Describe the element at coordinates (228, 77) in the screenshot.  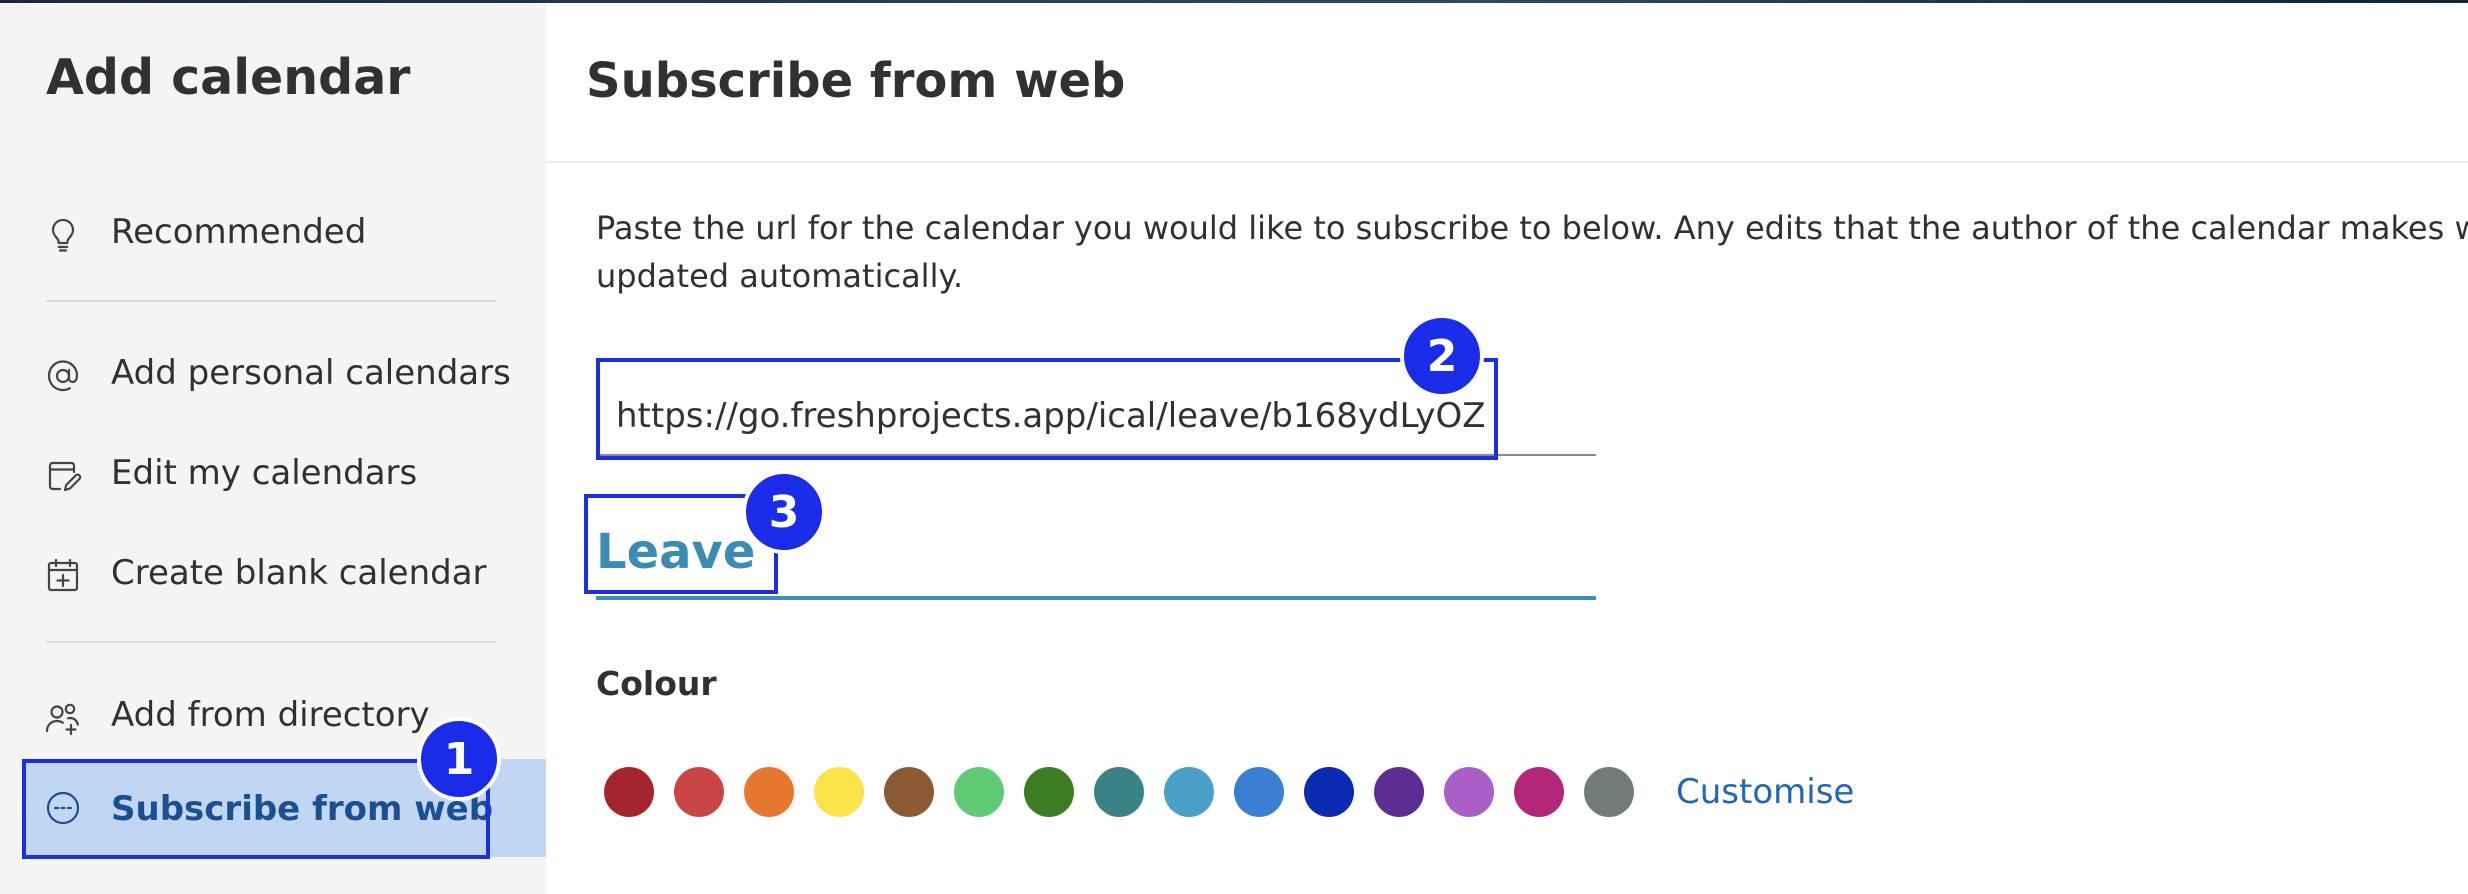
I see `sidebar-title: Add calendar` at that location.